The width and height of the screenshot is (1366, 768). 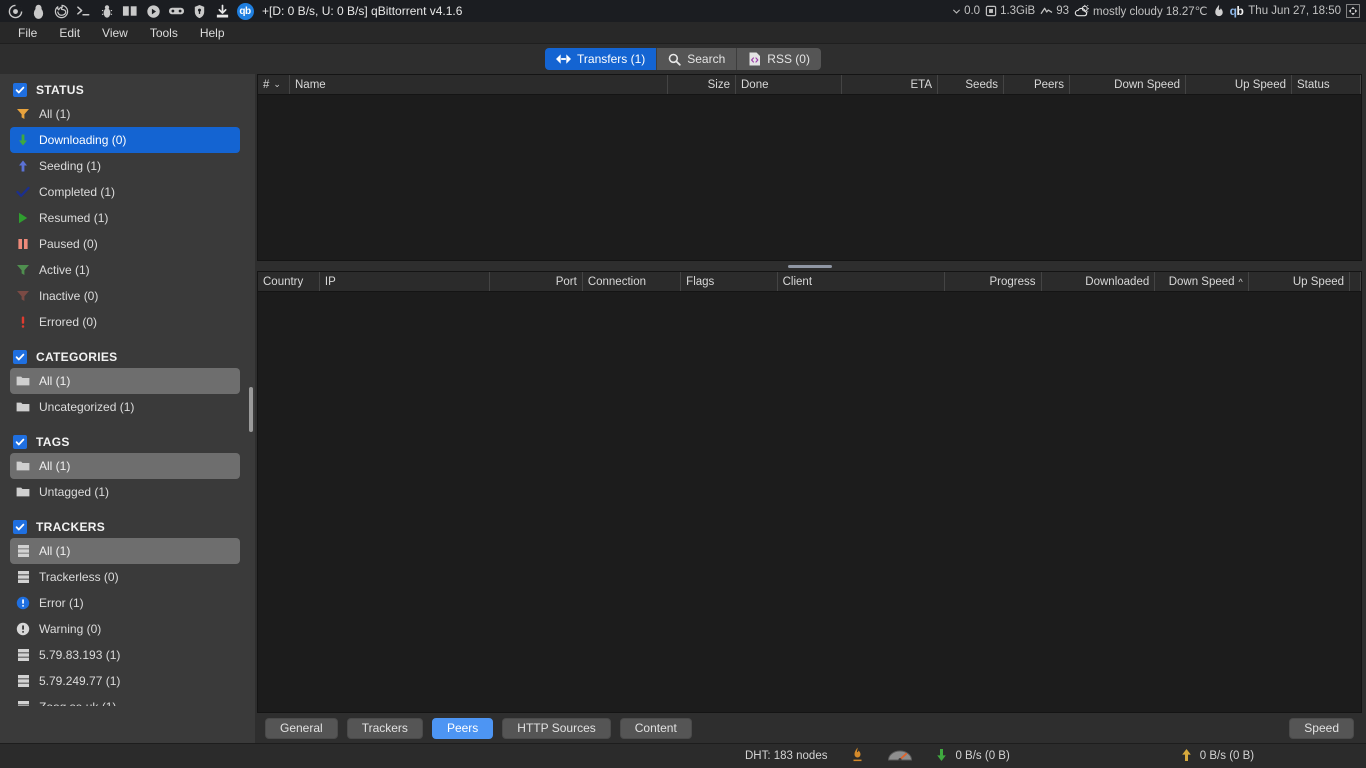 What do you see at coordinates (125, 244) in the screenshot?
I see `sidebar-item-paused: Paused (0)` at bounding box center [125, 244].